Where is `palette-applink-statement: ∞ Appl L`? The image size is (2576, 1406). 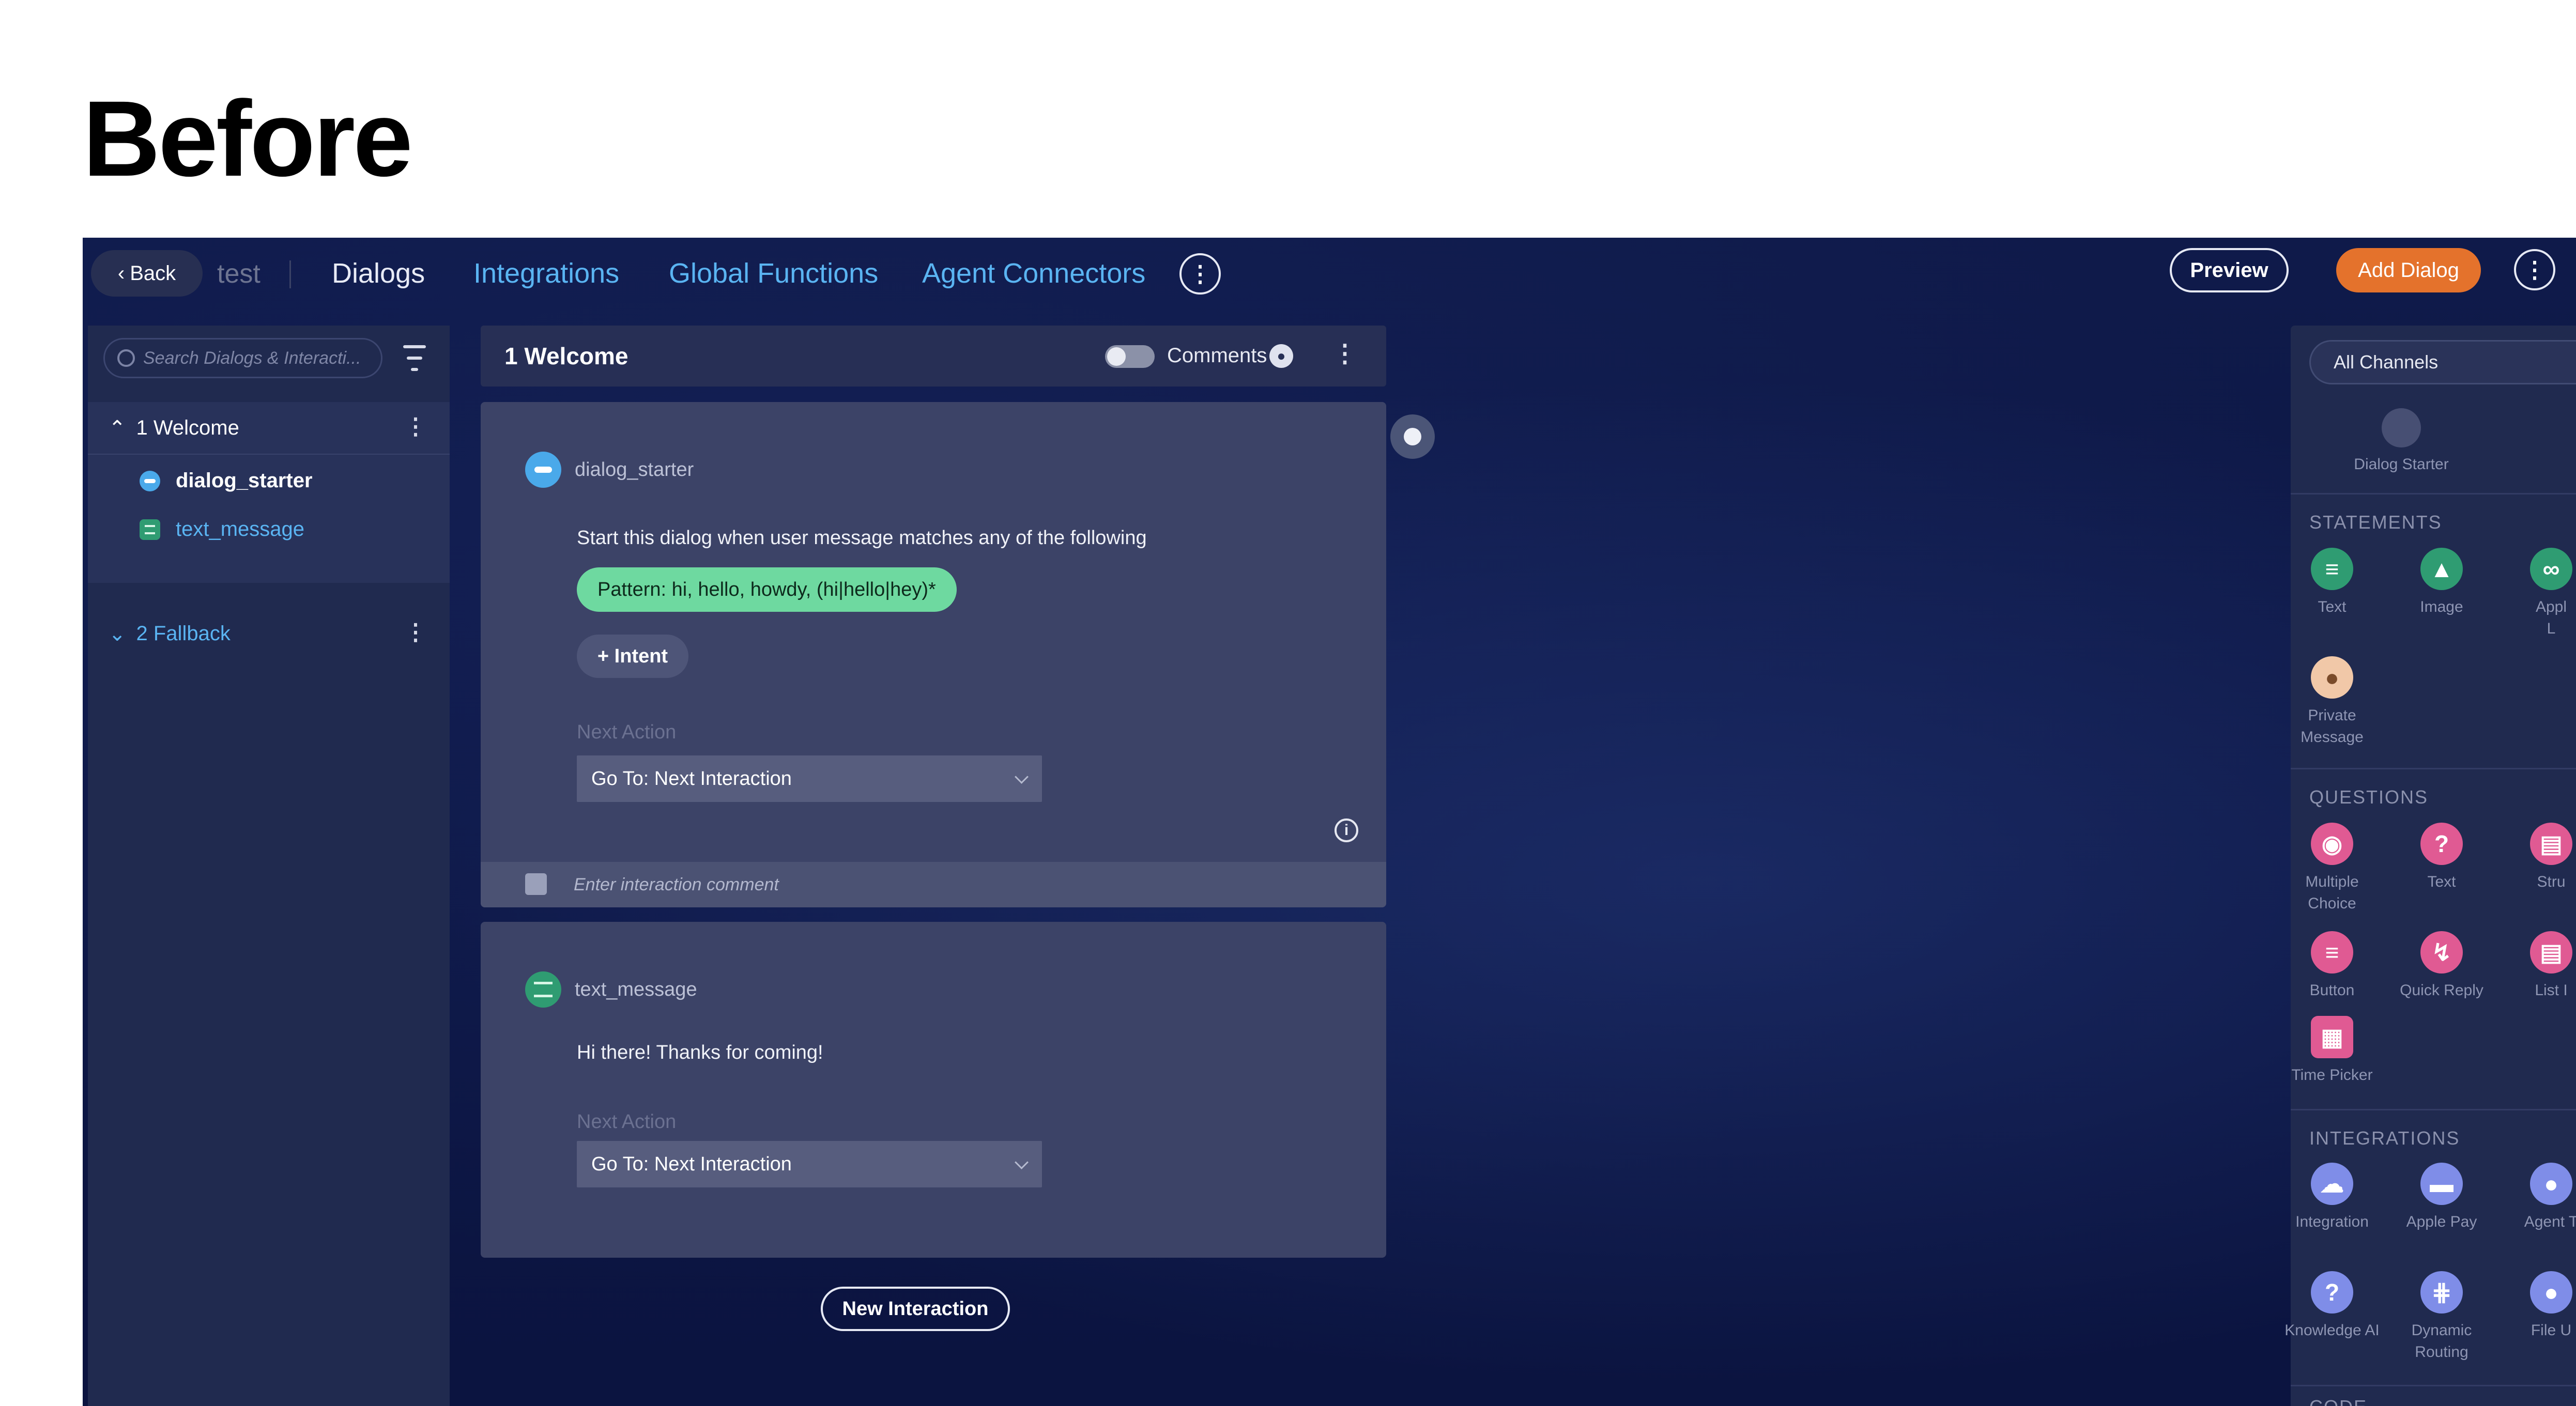
palette-applink-statement: ∞ Appl L is located at coordinates (2538, 594).